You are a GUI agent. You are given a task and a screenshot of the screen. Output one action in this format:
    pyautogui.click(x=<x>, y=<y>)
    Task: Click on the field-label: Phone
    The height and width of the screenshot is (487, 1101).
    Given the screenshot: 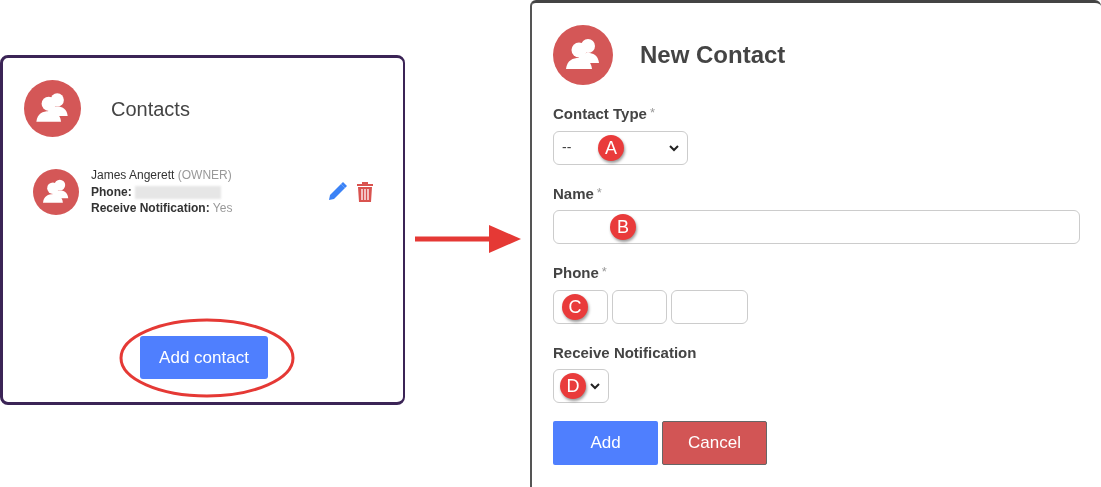 What is the action you would take?
    pyautogui.click(x=576, y=272)
    